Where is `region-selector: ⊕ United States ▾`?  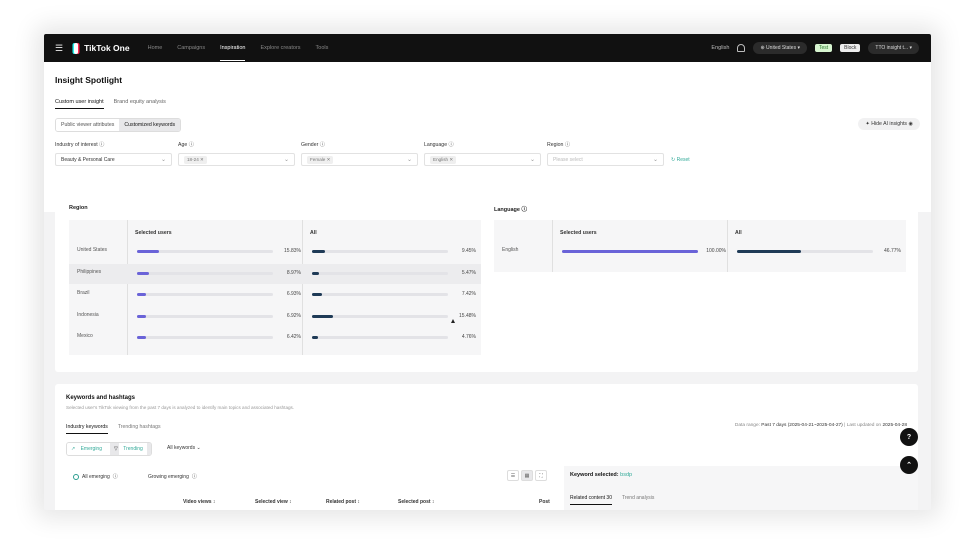 region-selector: ⊕ United States ▾ is located at coordinates (780, 48).